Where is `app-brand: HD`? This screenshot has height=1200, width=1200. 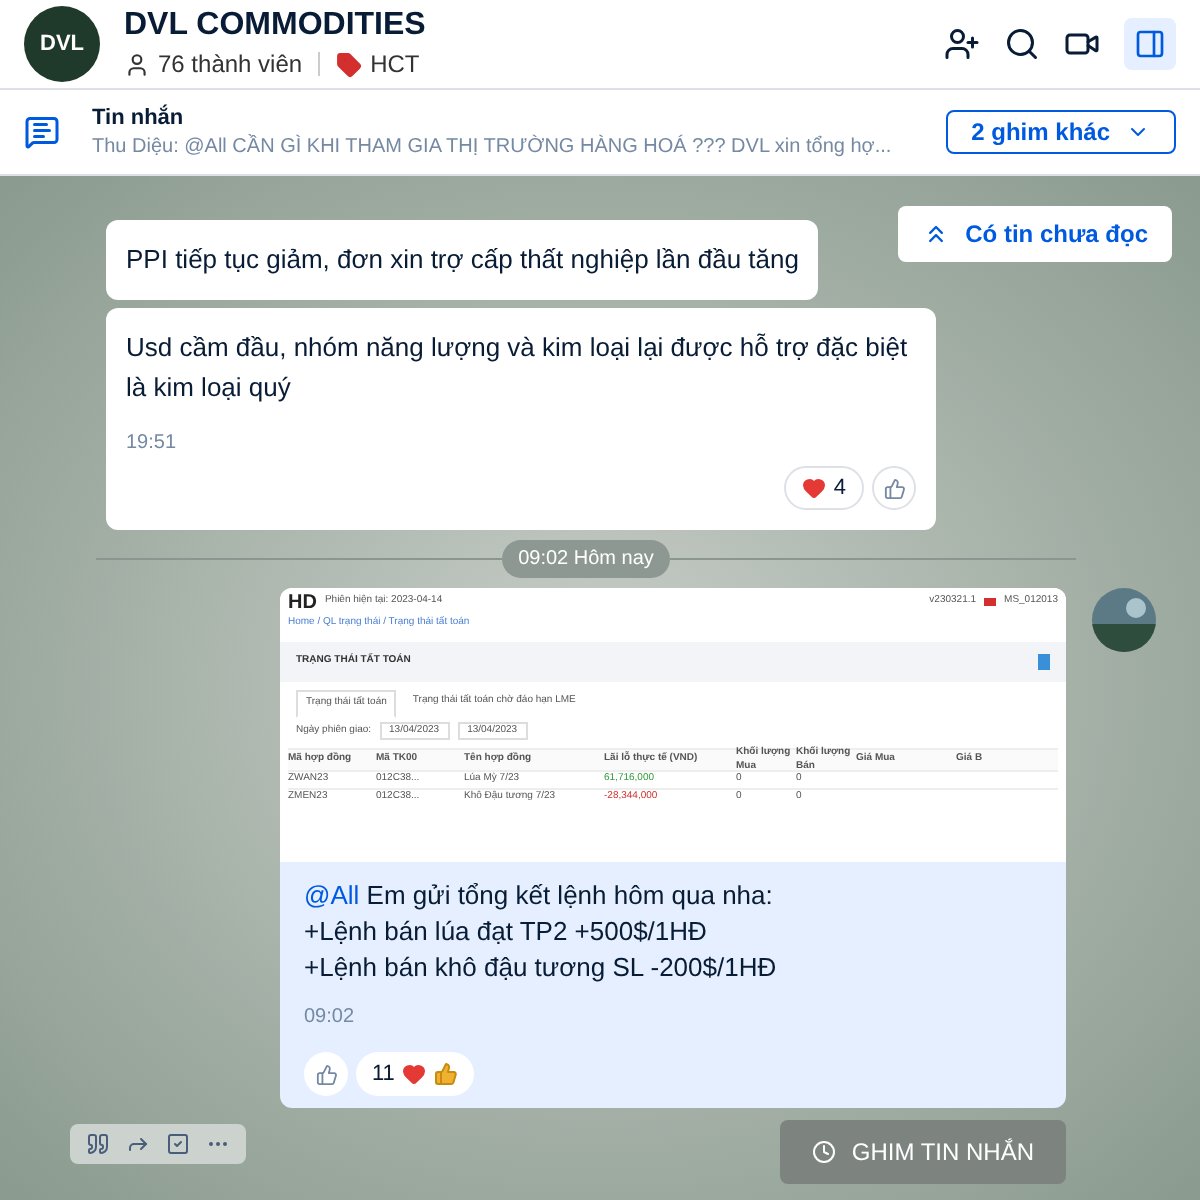 app-brand: HD is located at coordinates (302, 603).